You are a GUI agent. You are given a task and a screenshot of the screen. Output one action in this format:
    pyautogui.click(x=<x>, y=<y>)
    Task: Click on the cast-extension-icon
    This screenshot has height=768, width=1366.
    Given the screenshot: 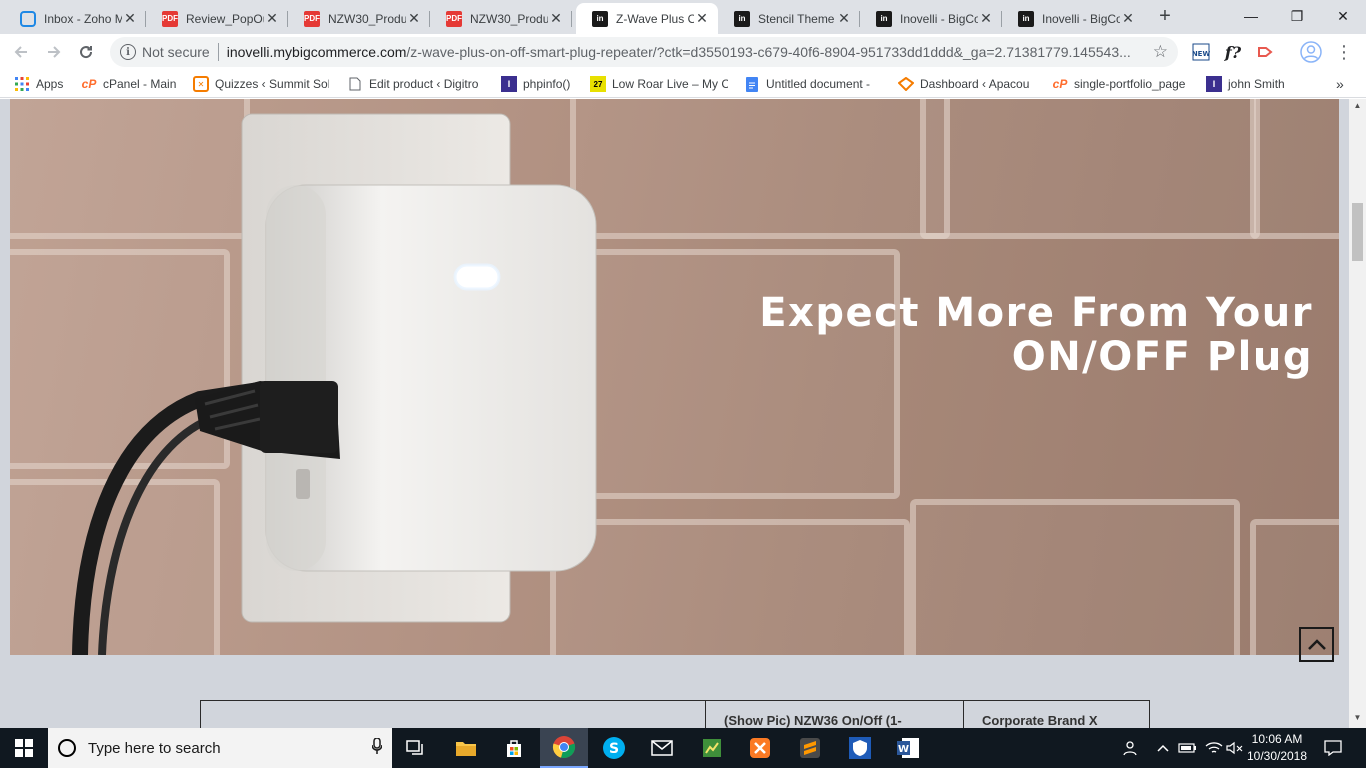 What is the action you would take?
    pyautogui.click(x=1265, y=52)
    